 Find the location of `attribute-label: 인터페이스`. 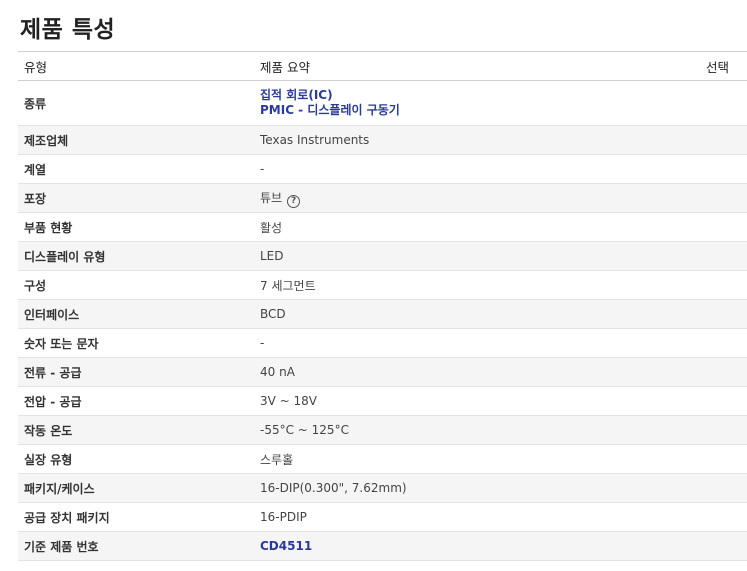

attribute-label: 인터페이스 is located at coordinates (136, 314).